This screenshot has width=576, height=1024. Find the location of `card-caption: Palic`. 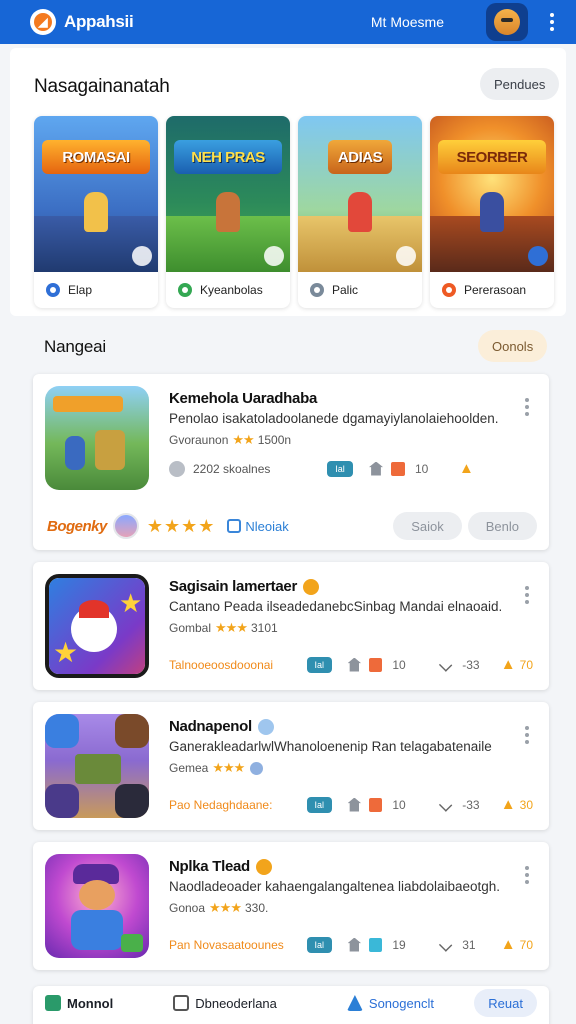

card-caption: Palic is located at coordinates (345, 290).